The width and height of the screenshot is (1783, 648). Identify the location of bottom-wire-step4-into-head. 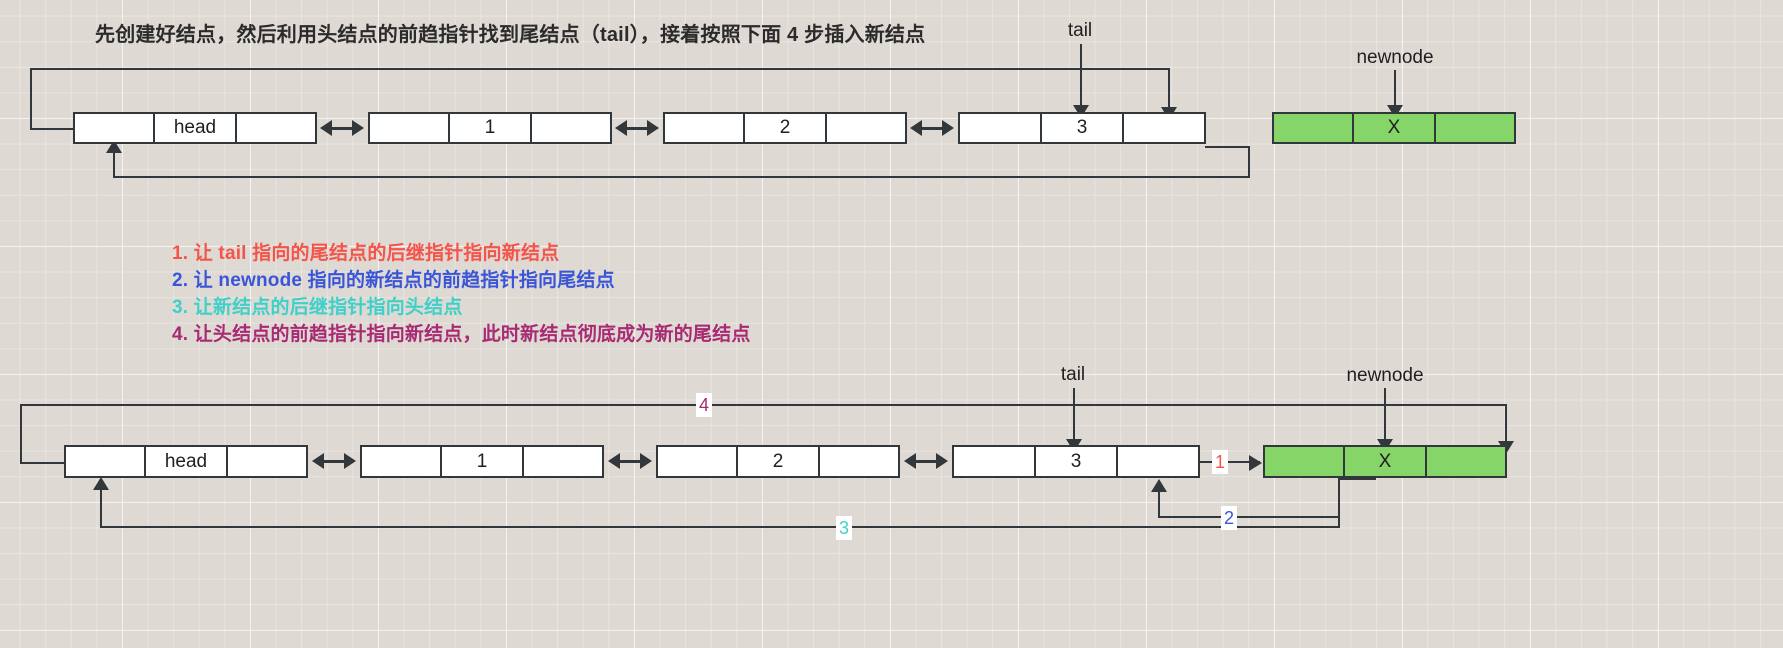
(42, 463).